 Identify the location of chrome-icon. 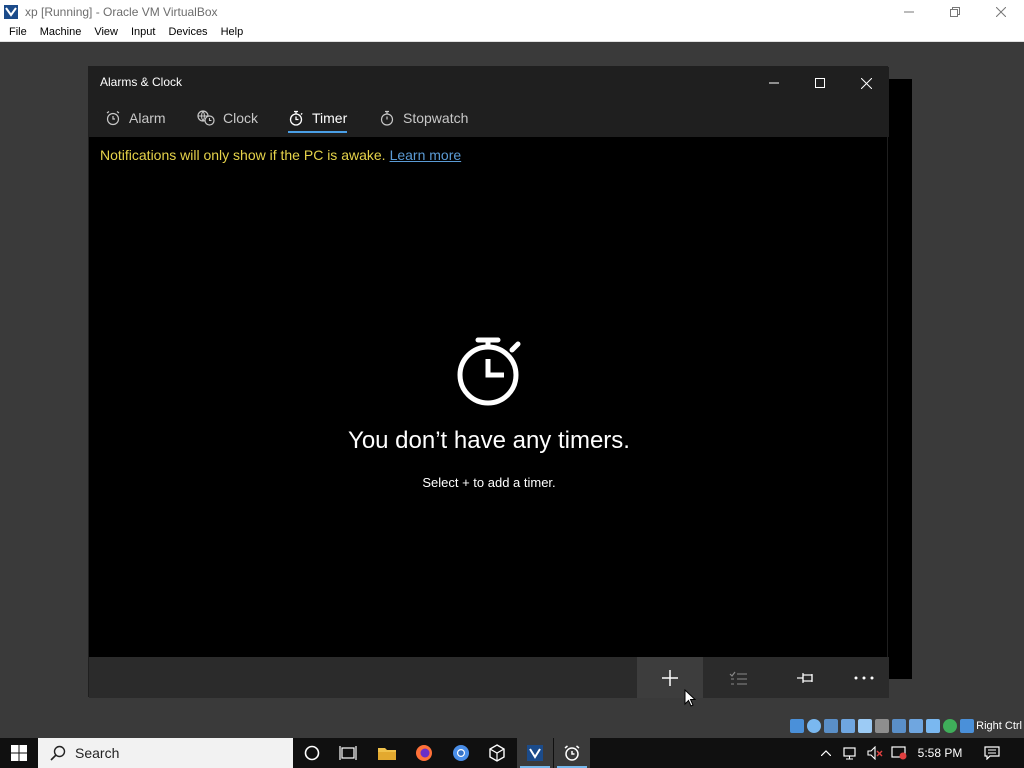
(461, 753).